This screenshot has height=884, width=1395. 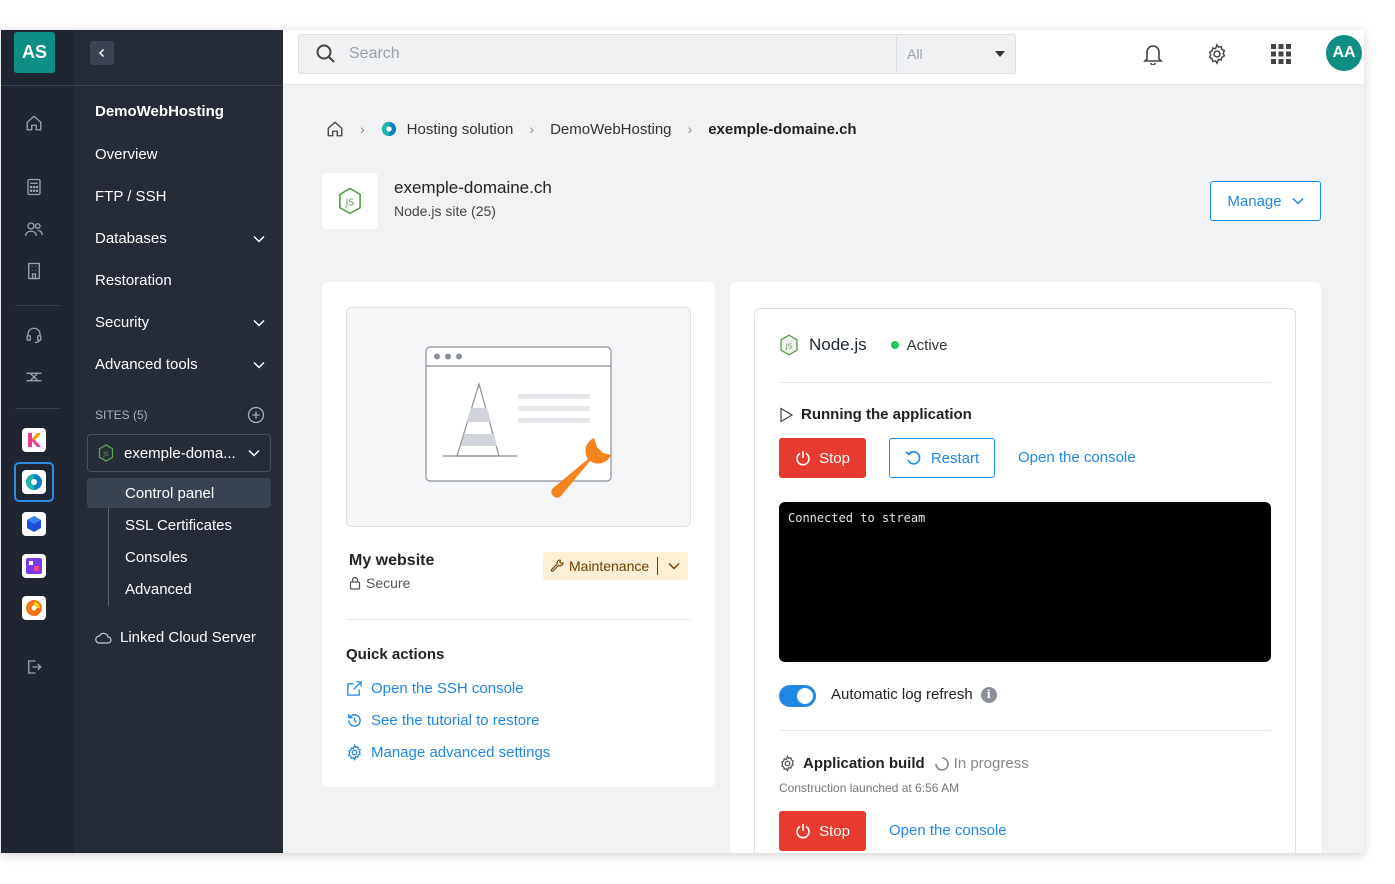 What do you see at coordinates (955, 54) in the screenshot?
I see `search-filter-select: All` at bounding box center [955, 54].